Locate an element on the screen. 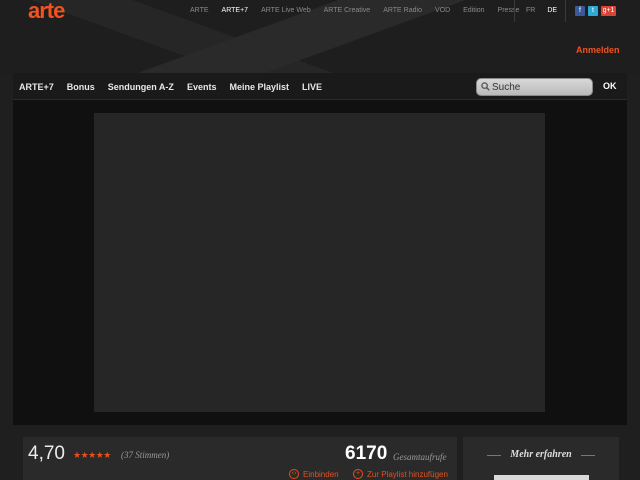 This screenshot has width=640, height=480. mainnav-item-meine-playlist: Meine Playlist is located at coordinates (259, 87).